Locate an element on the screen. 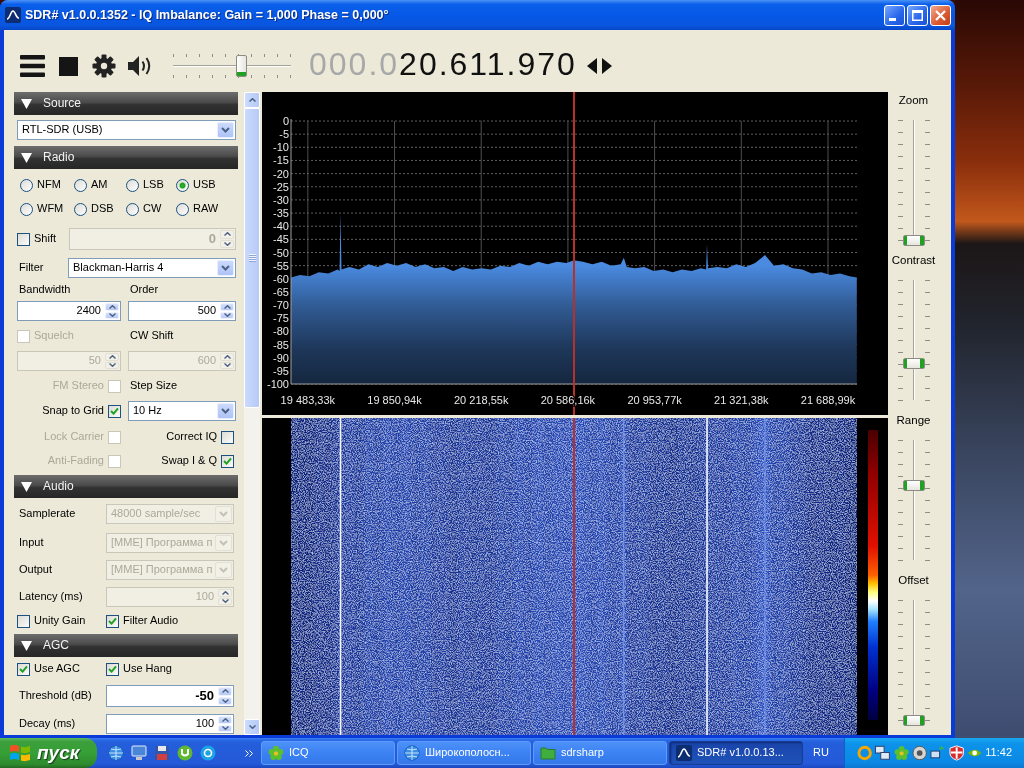 The height and width of the screenshot is (768, 1024). radio-label: DSB is located at coordinates (102, 209).